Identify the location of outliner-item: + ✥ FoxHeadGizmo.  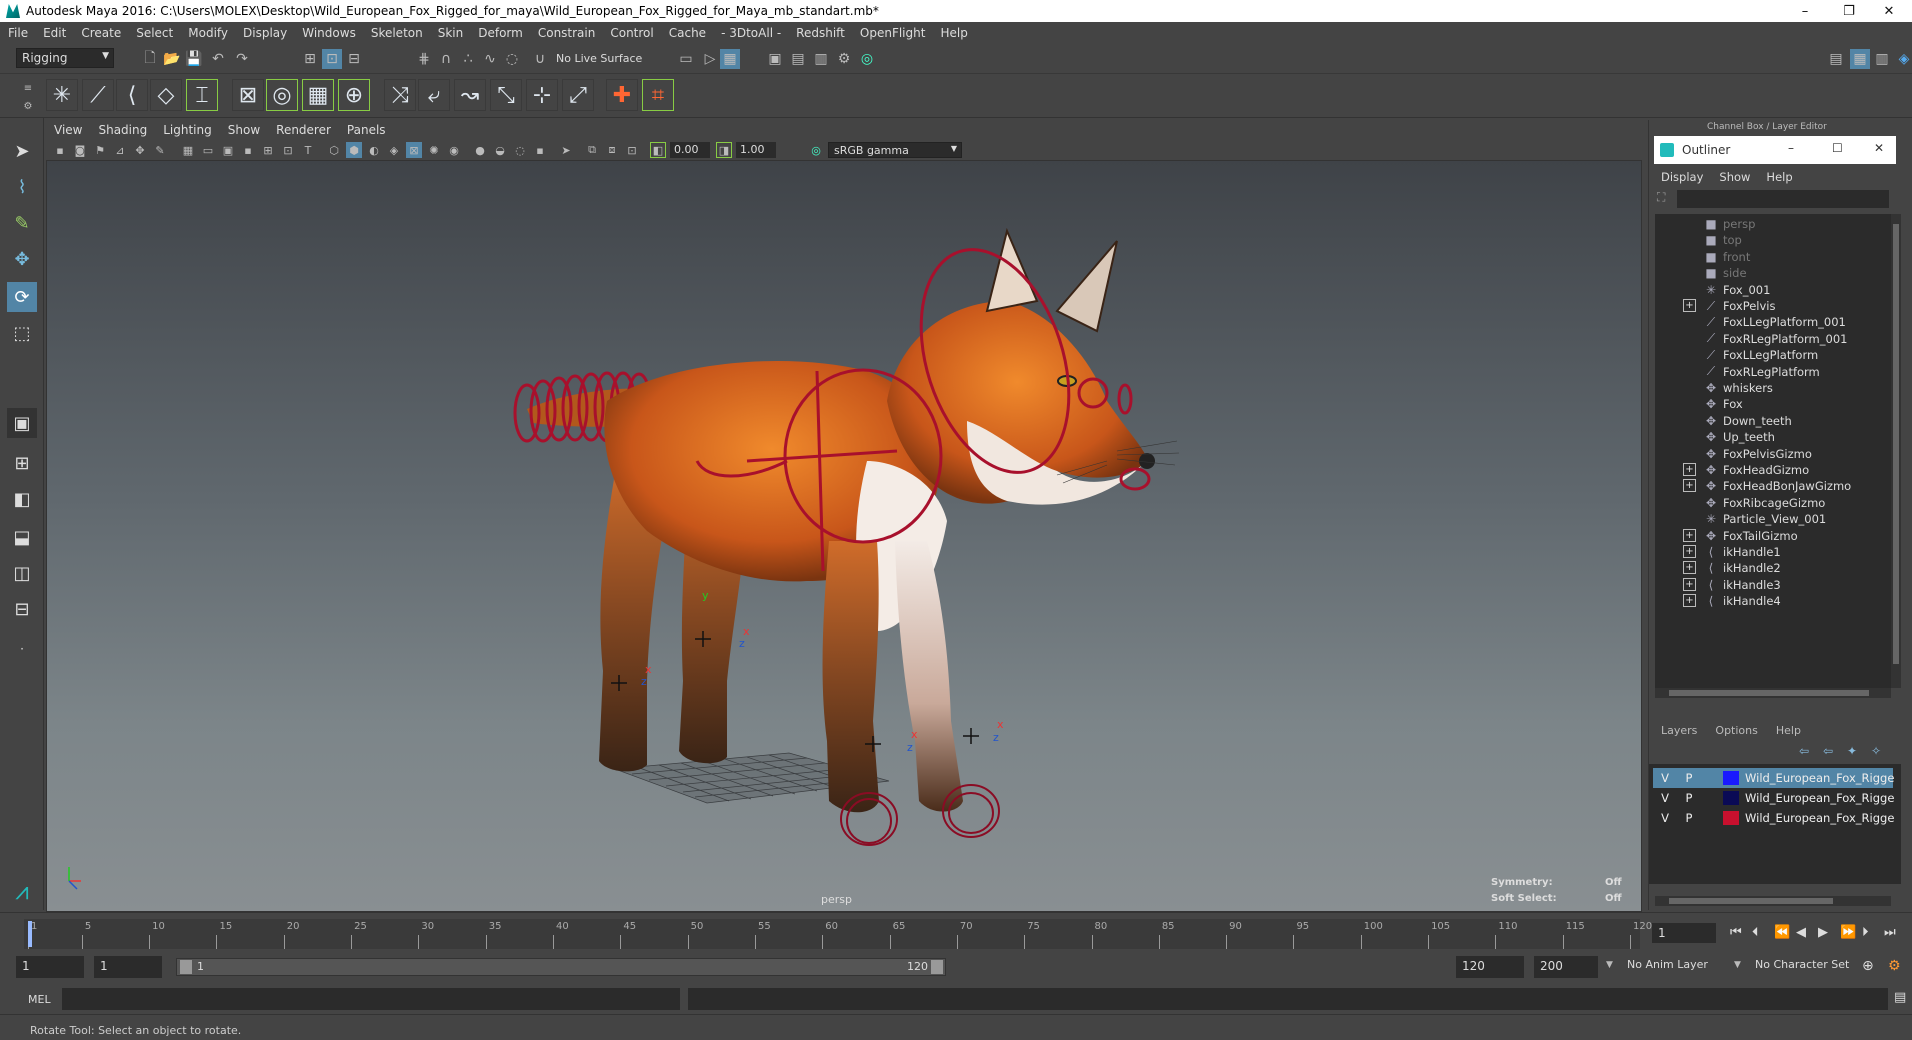
(1773, 470).